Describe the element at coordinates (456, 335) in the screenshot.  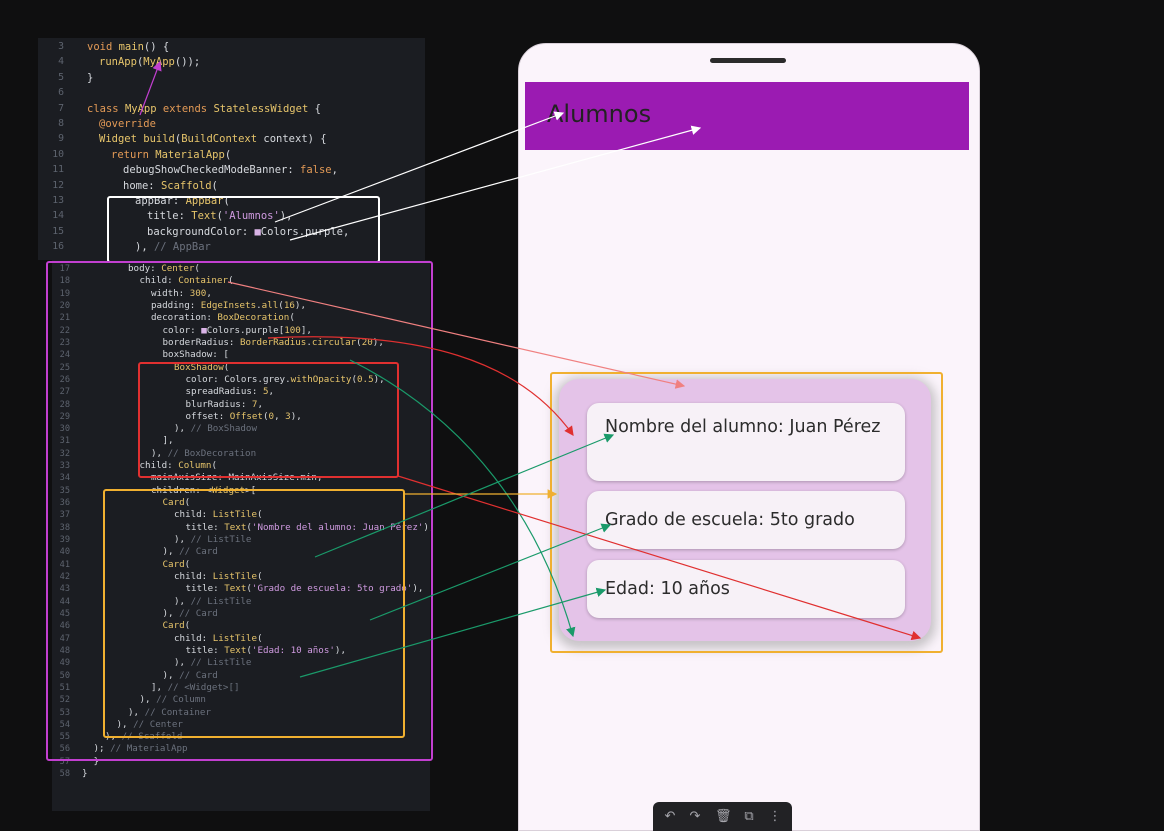
I see `arrow-container-to-preview` at that location.